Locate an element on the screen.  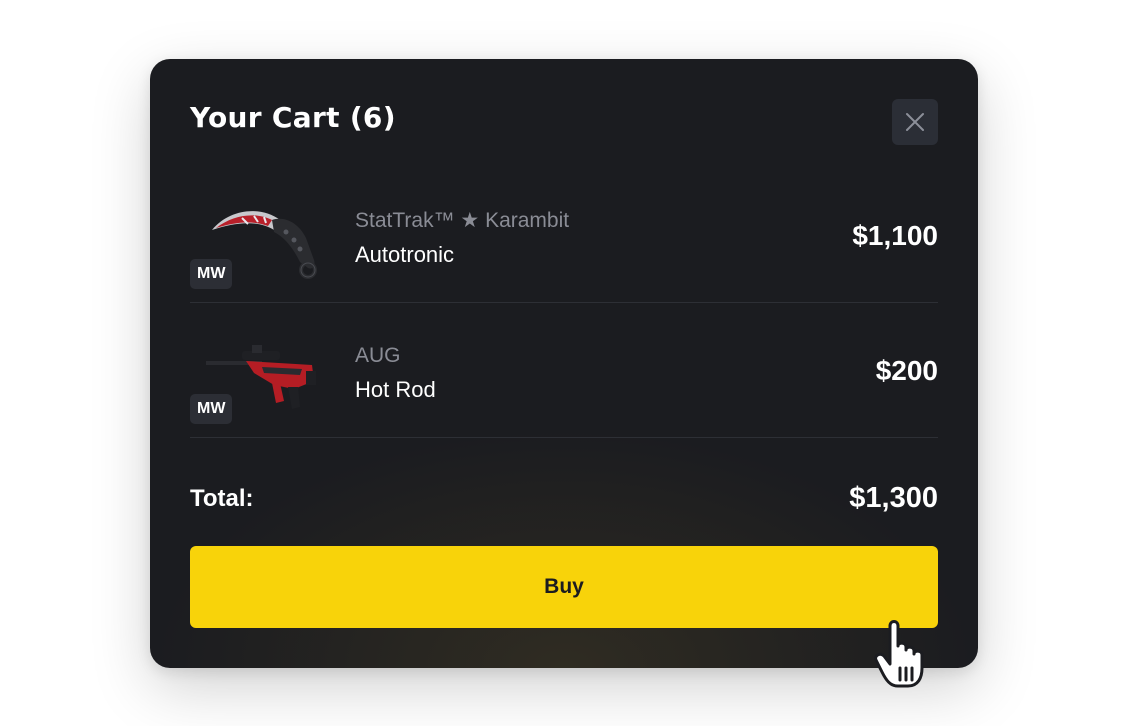
item-price: $200 is located at coordinates (906, 370).